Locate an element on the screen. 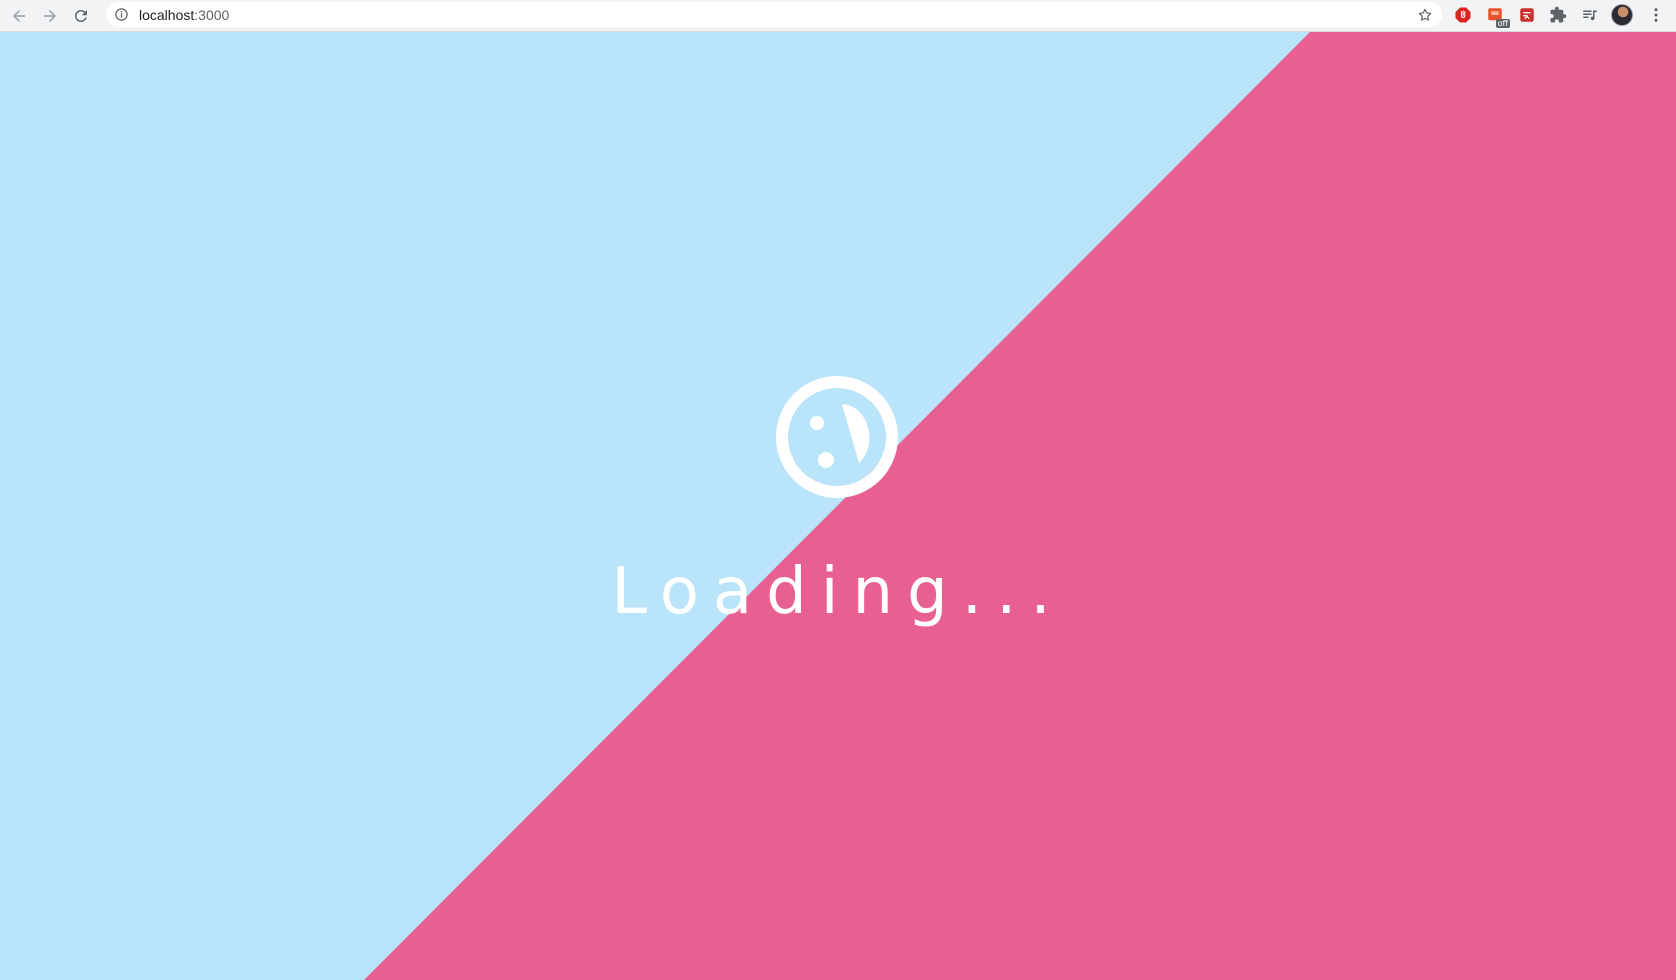  forward-arrow-icon is located at coordinates (50, 16).